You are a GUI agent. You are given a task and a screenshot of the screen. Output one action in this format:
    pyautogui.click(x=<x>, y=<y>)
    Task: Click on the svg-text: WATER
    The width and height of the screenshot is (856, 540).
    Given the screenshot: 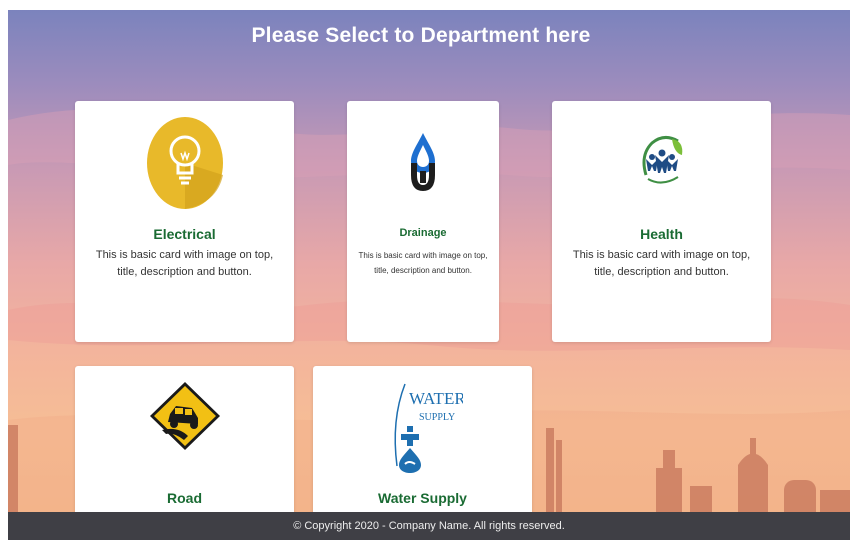 What is the action you would take?
    pyautogui.click(x=436, y=398)
    